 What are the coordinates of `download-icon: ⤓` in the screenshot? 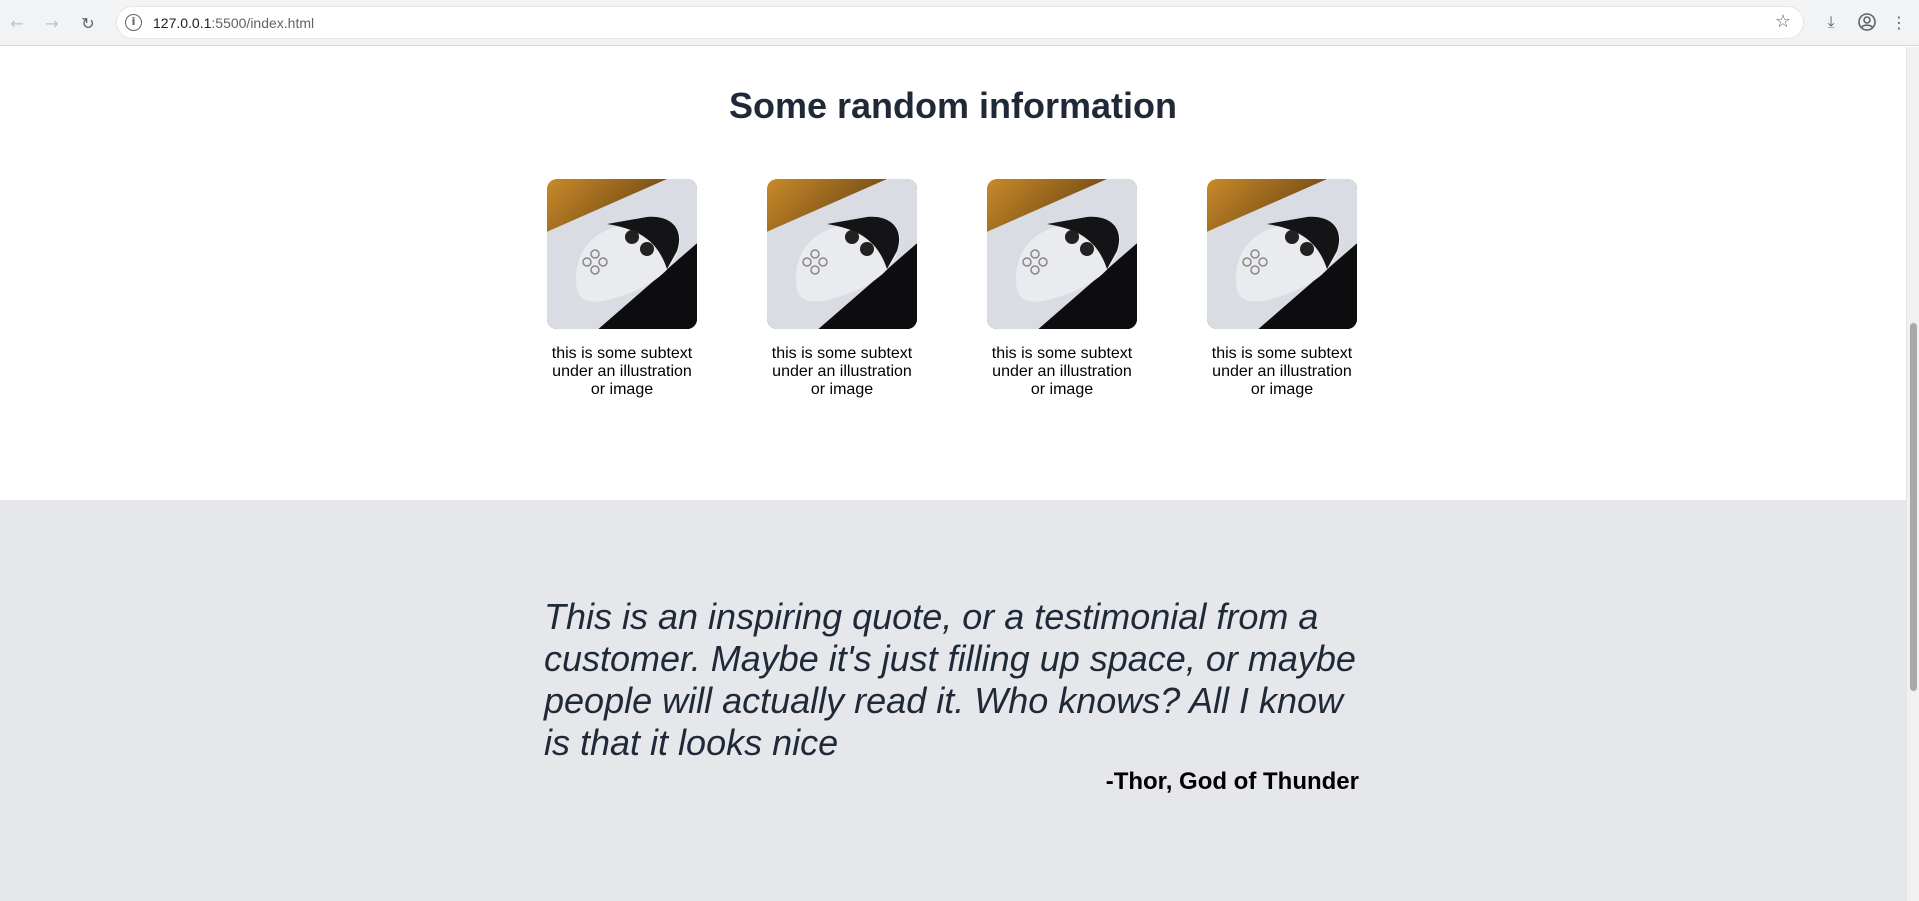 It's located at (1831, 22).